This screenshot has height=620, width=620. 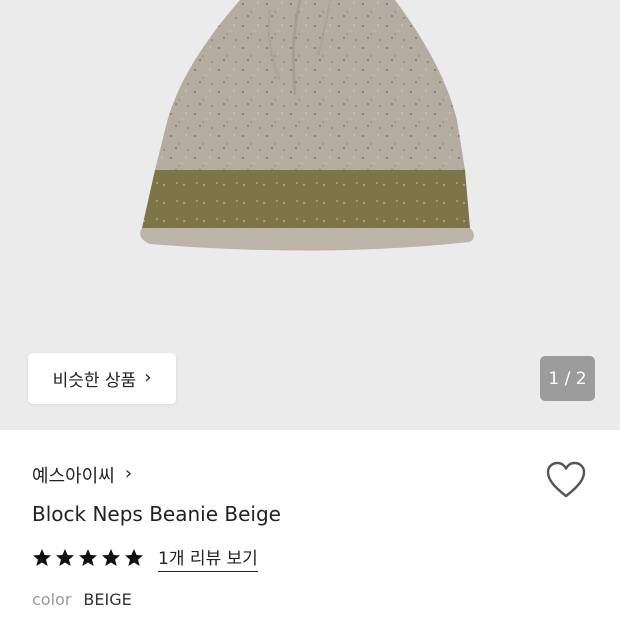 What do you see at coordinates (208, 558) in the screenshot?
I see `view-reviews-link: 1개 리뷰 보기` at bounding box center [208, 558].